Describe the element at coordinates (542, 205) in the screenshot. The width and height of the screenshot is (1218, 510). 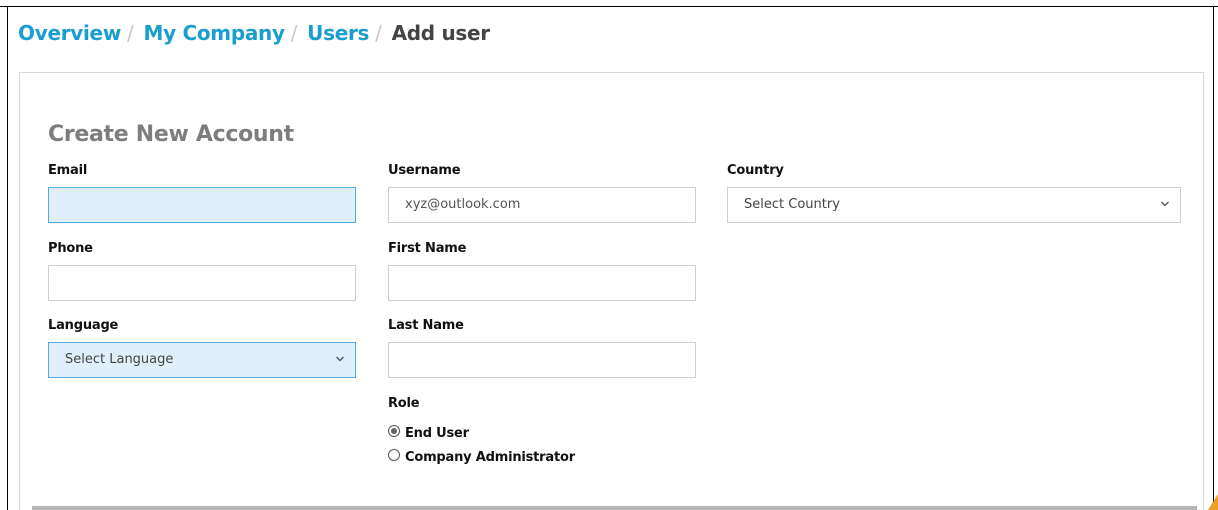
I see `username-field: xyz@outlook.com` at that location.